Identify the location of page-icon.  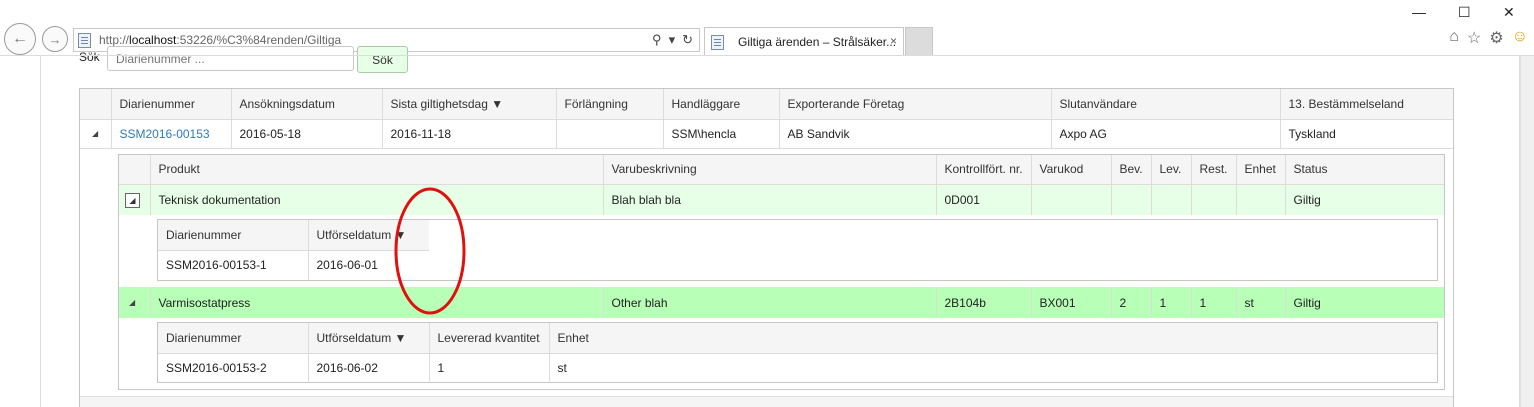
(84, 40).